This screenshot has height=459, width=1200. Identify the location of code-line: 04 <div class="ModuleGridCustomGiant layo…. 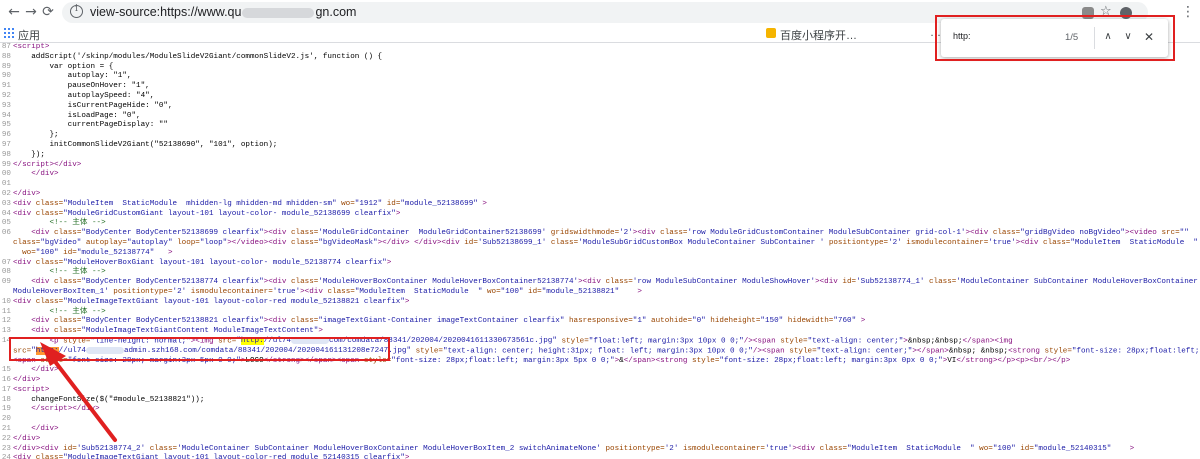
(600, 215).